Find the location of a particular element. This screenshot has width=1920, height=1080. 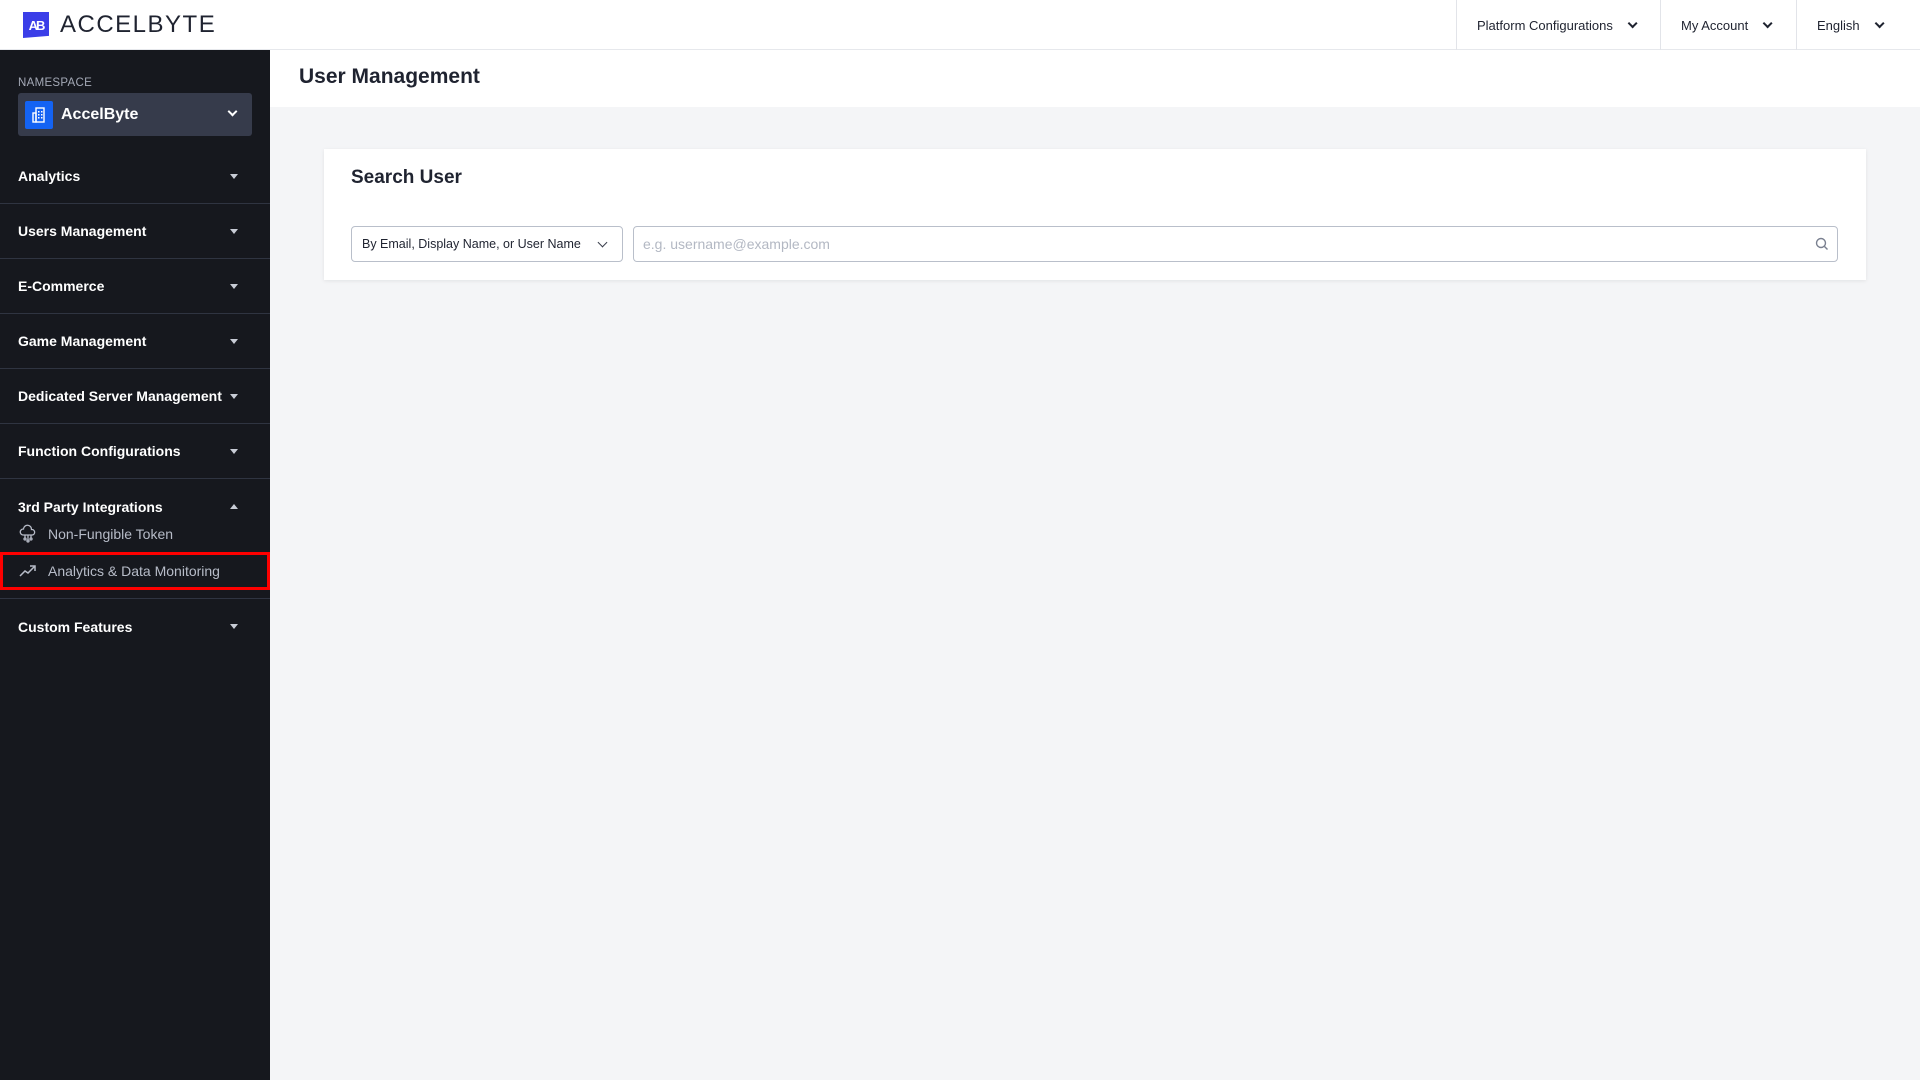

sidebar-item-label: 3rd Party Integrations is located at coordinates (90, 506).